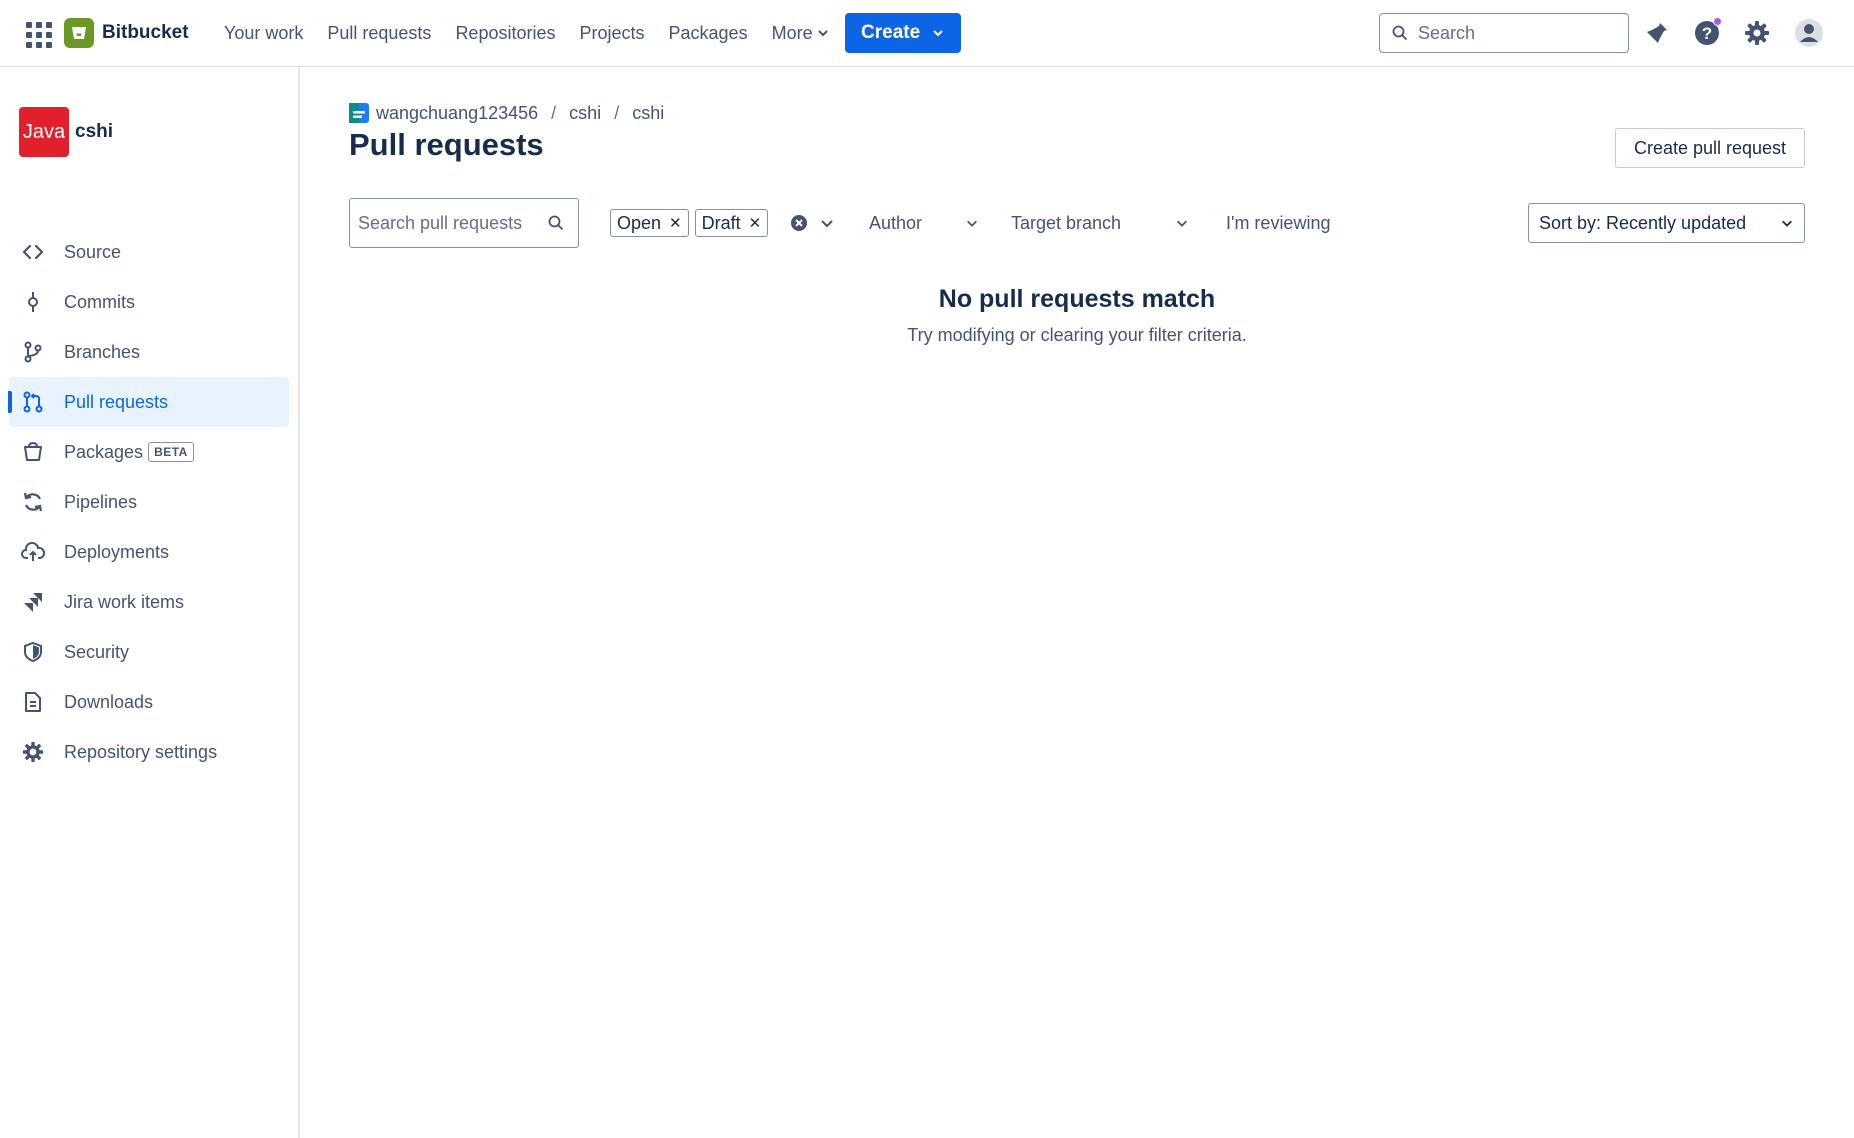 The image size is (1854, 1138). What do you see at coordinates (648, 113) in the screenshot?
I see `breadcrumb-repository: cshi` at bounding box center [648, 113].